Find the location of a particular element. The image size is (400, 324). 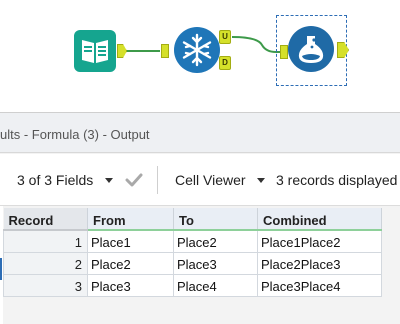

apply-check-icon is located at coordinates (134, 180).